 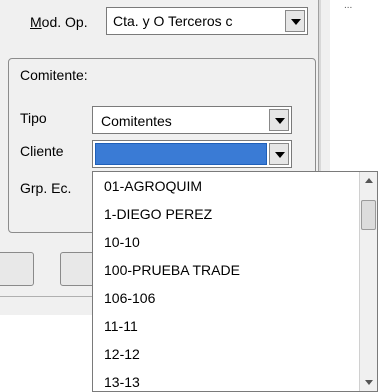 I want to click on tipo-label: Tipo, so click(x=33, y=118).